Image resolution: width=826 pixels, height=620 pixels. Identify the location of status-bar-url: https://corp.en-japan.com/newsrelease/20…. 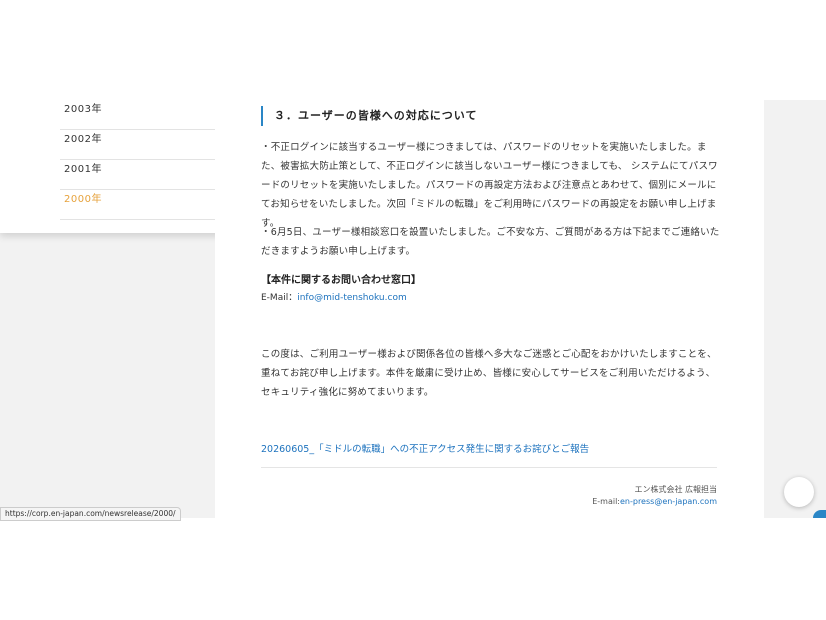
(90, 514).